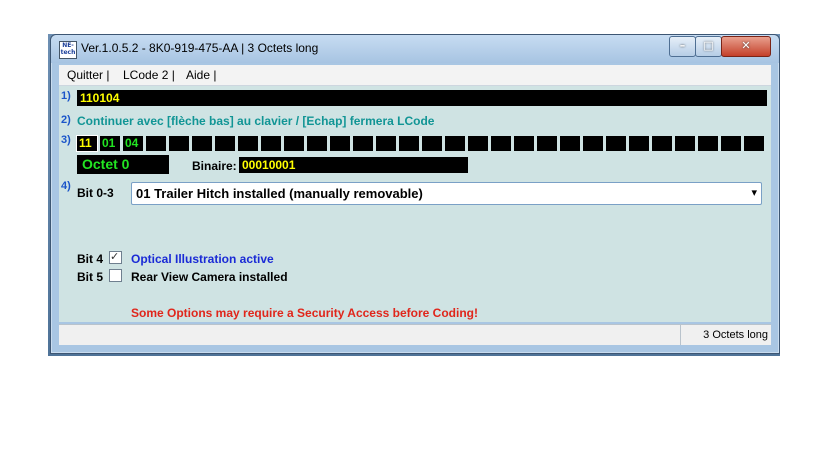 Image resolution: width=819 pixels, height=460 pixels. I want to click on menu-aide: Aide |, so click(201, 75).